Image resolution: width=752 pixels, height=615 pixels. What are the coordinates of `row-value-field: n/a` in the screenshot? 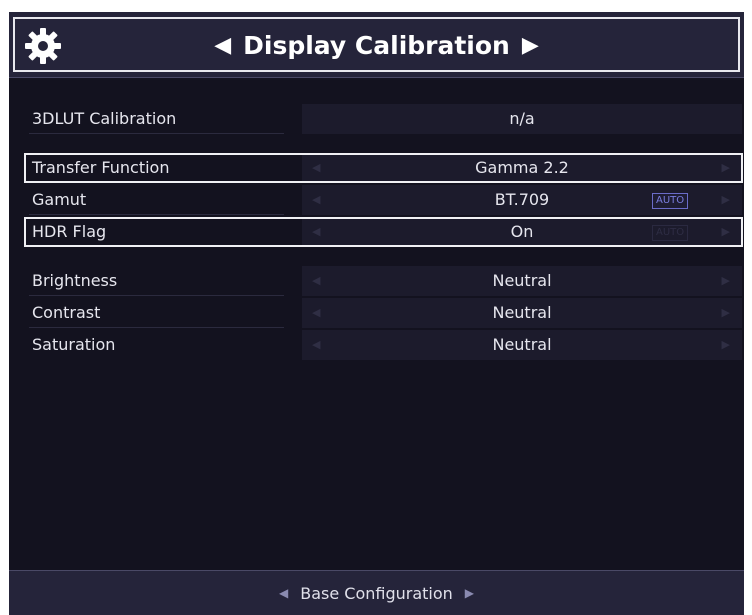 It's located at (522, 119).